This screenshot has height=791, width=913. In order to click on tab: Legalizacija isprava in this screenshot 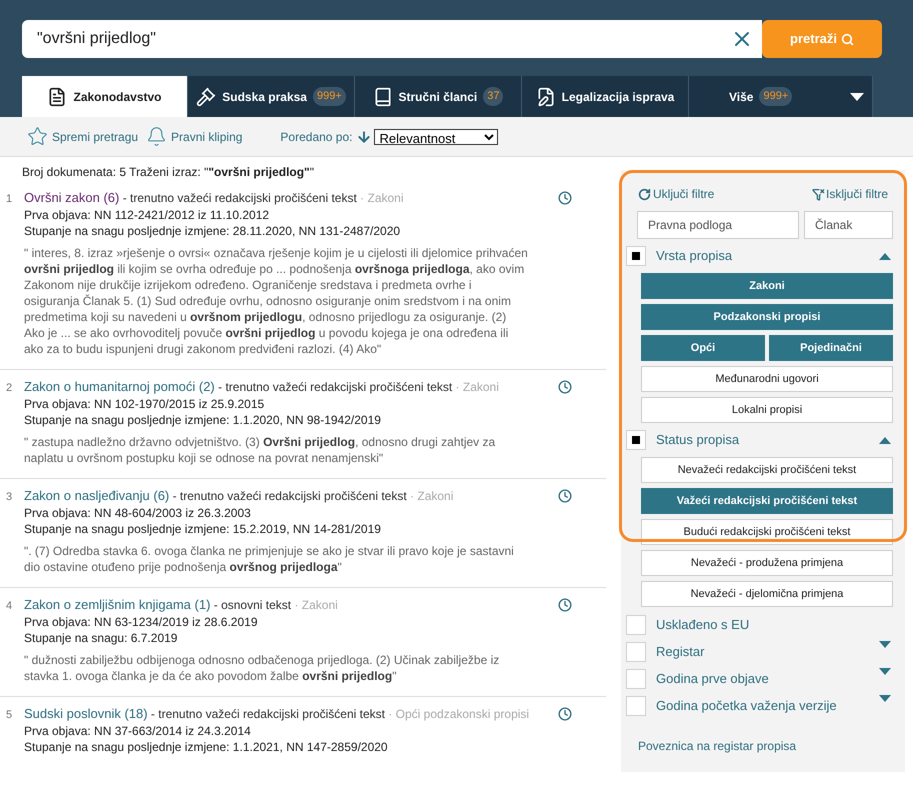, I will do `click(605, 96)`.